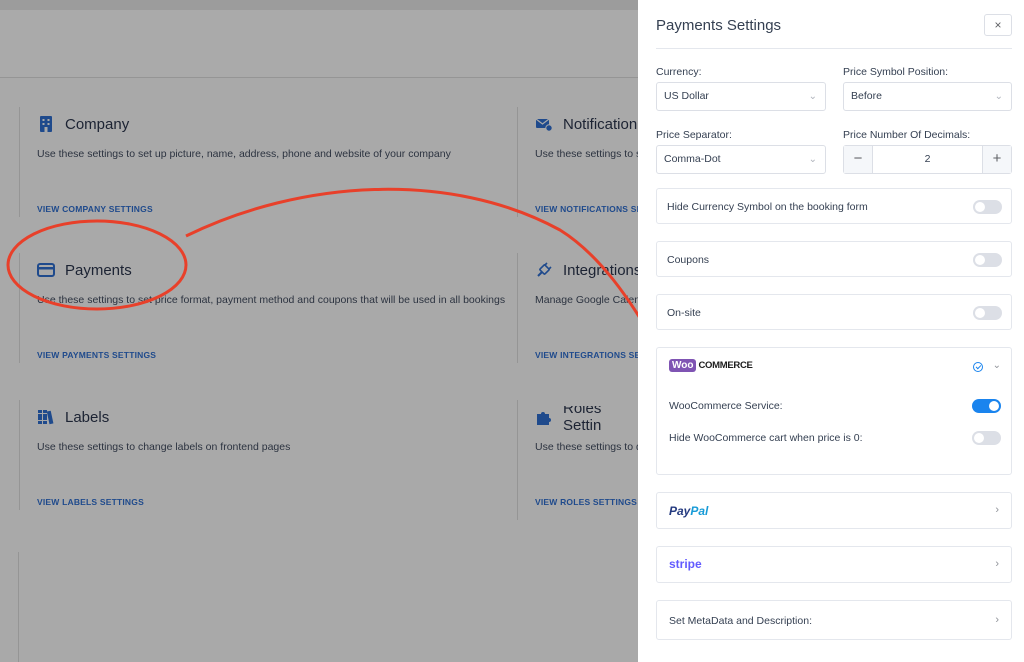 The height and width of the screenshot is (662, 1024). What do you see at coordinates (686, 96) in the screenshot?
I see `currency-value: US Dollar` at bounding box center [686, 96].